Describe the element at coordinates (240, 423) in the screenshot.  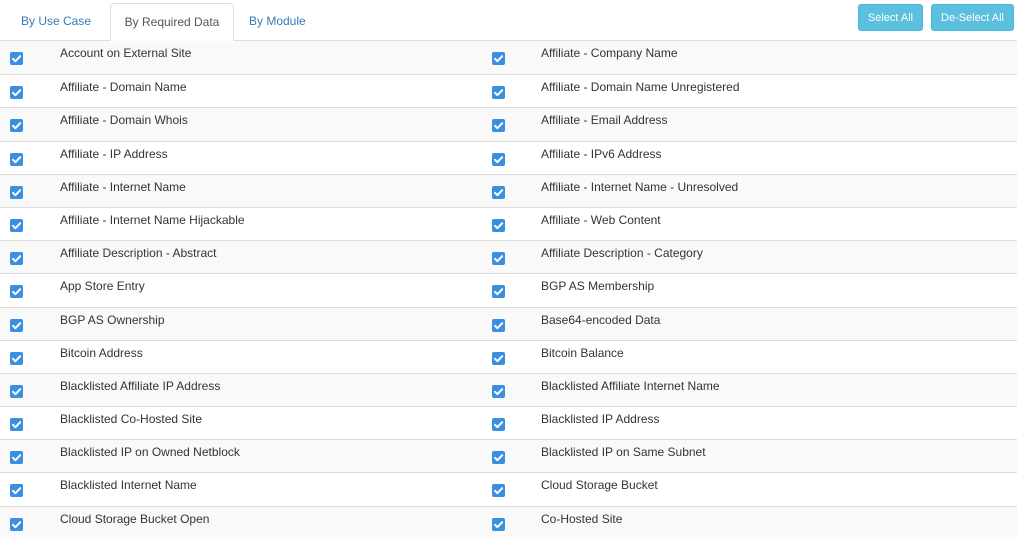
I see `data-type-option: Blacklisted Co-Hosted Site` at that location.